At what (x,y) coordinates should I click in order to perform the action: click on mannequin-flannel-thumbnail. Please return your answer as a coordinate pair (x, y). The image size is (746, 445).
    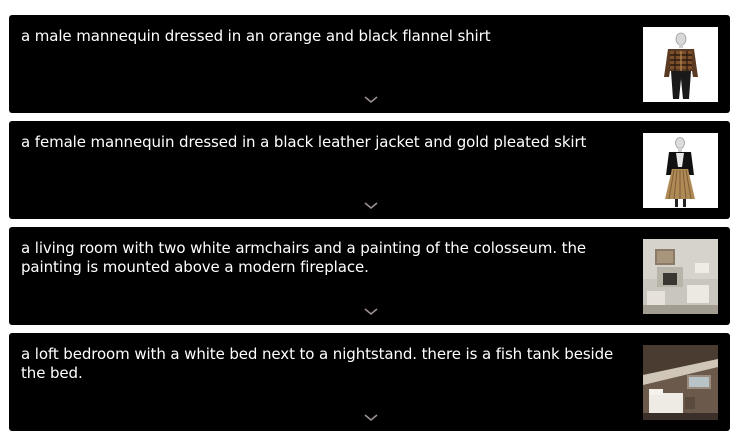
    Looking at the image, I should click on (680, 64).